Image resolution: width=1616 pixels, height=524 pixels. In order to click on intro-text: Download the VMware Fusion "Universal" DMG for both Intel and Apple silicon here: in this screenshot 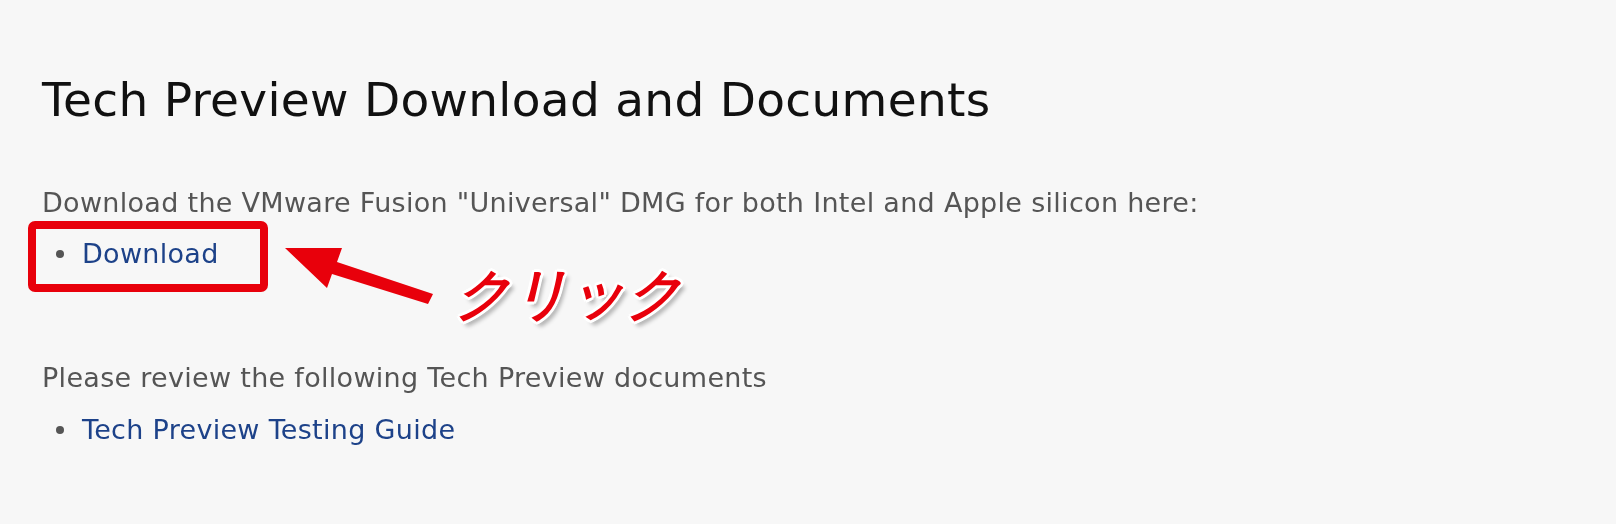, I will do `click(621, 203)`.